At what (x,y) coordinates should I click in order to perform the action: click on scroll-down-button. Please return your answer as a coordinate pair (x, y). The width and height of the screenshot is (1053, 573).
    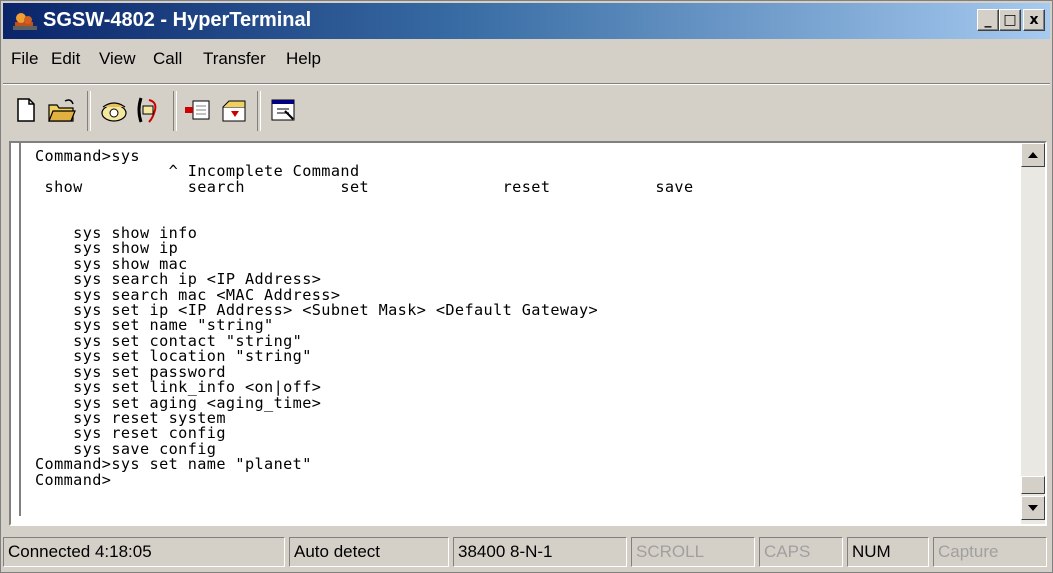
    Looking at the image, I should click on (1033, 508).